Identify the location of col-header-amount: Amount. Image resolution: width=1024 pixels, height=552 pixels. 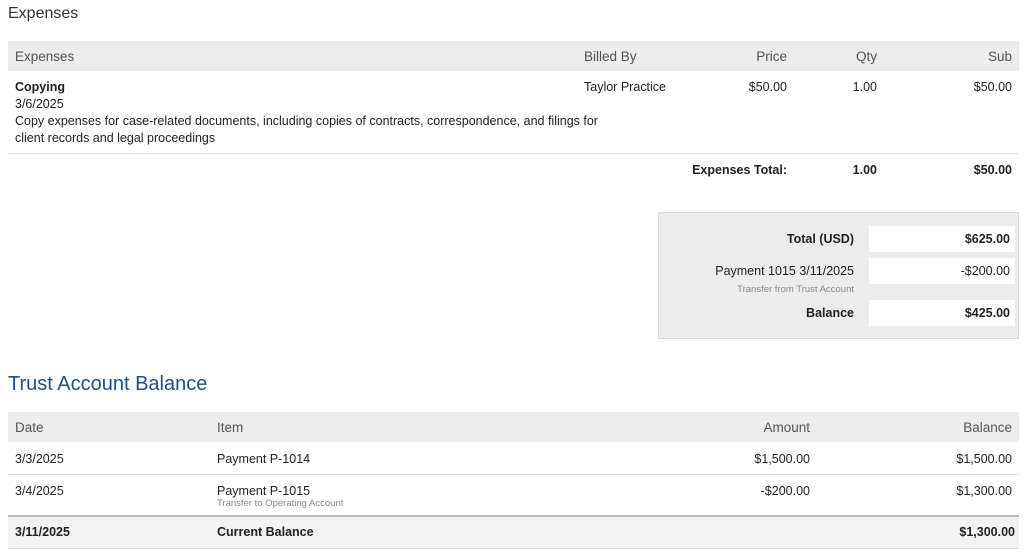
(786, 427).